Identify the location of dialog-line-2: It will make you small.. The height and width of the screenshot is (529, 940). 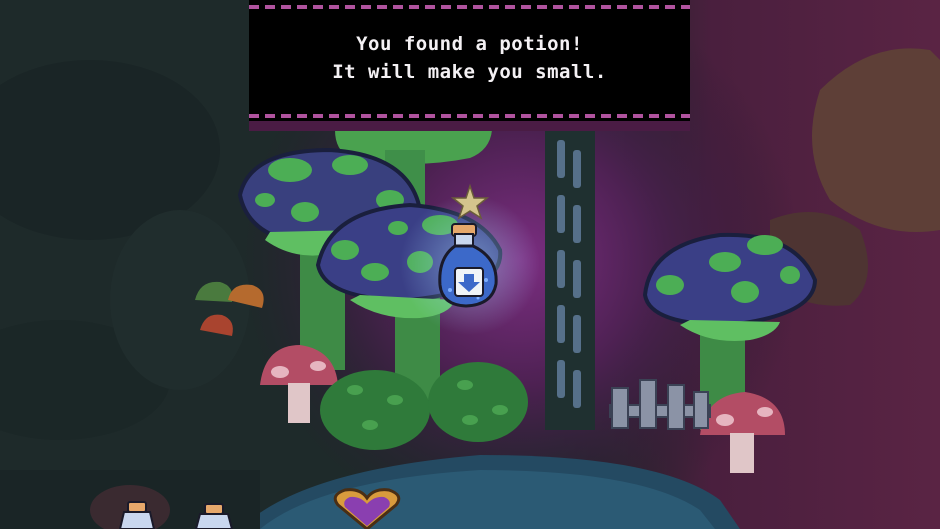
(469, 72).